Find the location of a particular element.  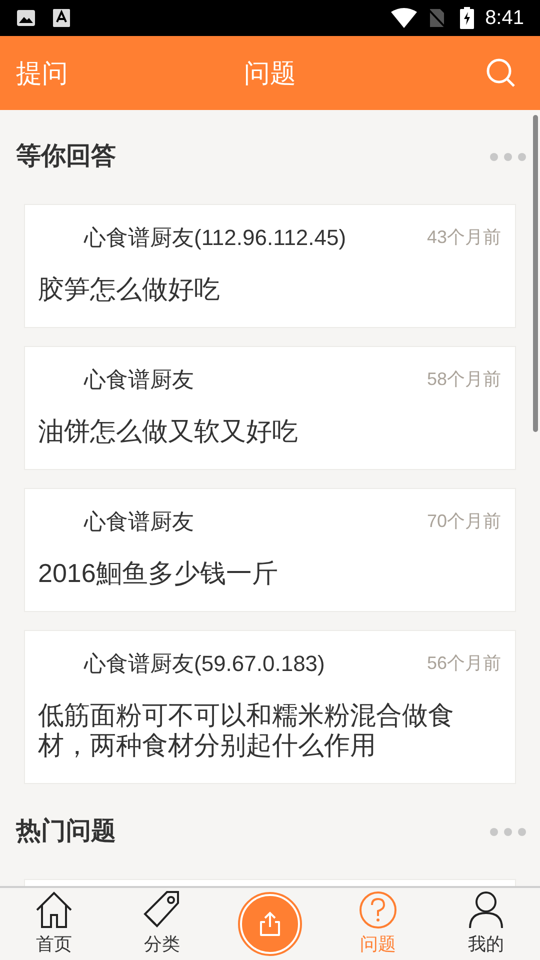

battery-icon is located at coordinates (467, 18).